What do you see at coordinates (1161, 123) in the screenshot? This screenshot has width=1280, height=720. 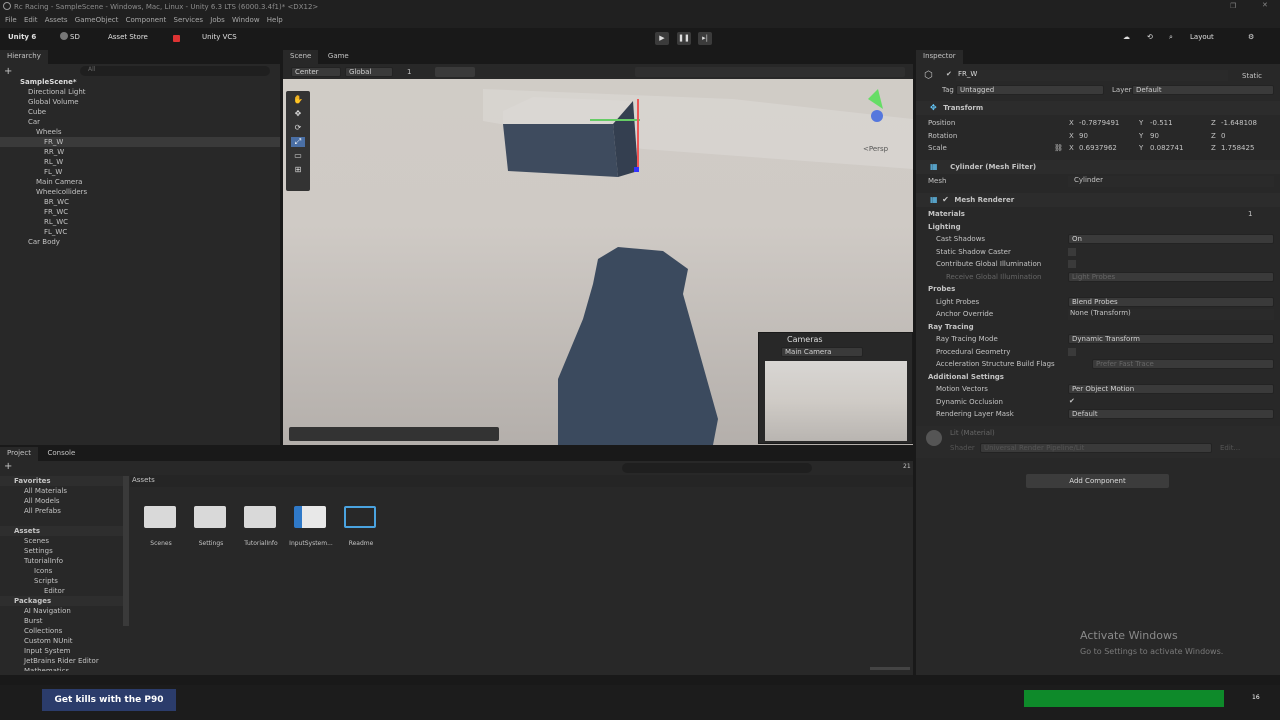 I see `pos-y: -0.511` at bounding box center [1161, 123].